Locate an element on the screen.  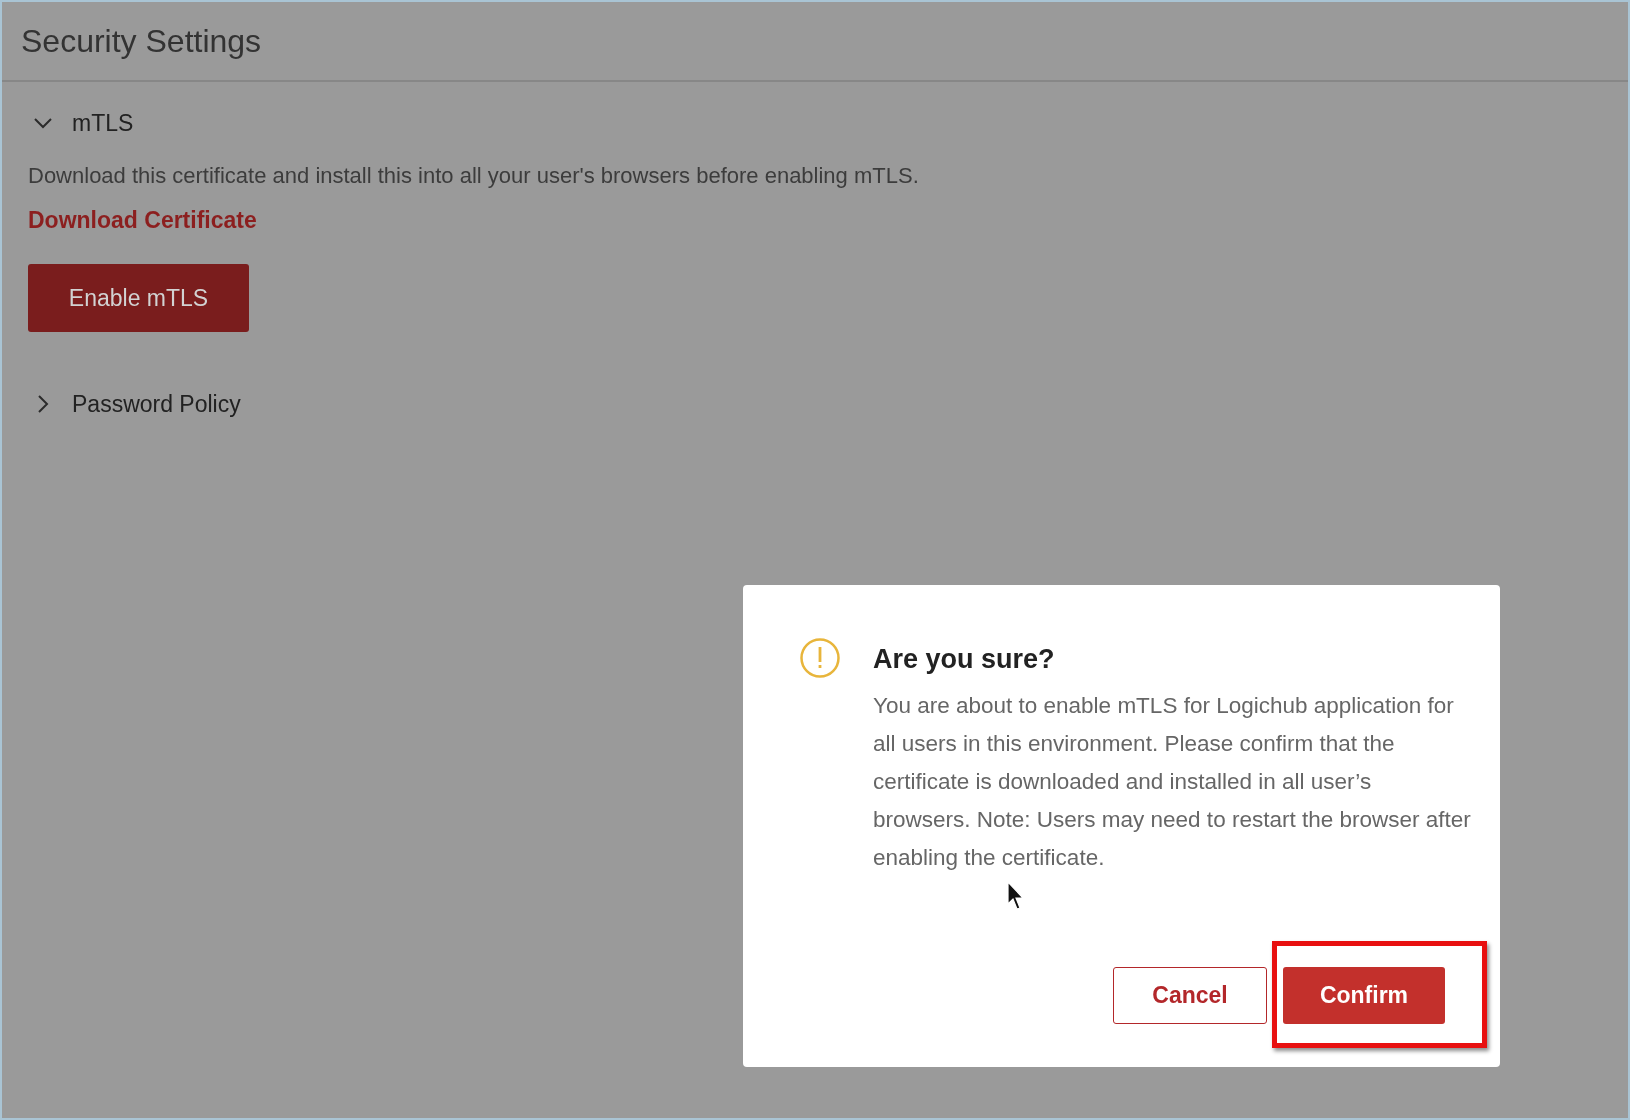
section-description: Download this certificate and install this into all your user's browsers before enabling mTLS. is located at coordinates (474, 176).